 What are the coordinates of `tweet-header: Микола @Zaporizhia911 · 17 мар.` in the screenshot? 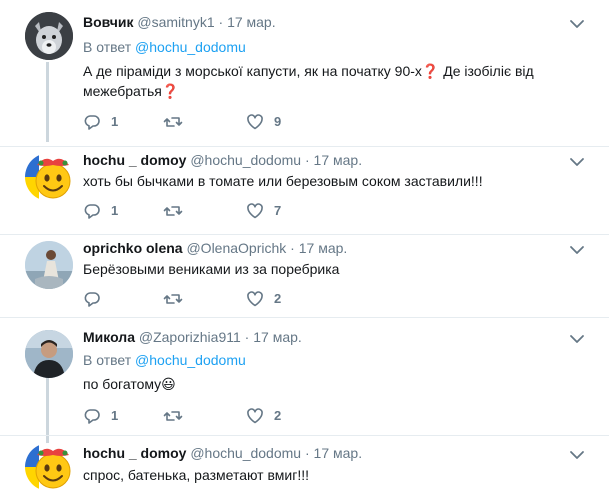 It's located at (192, 337).